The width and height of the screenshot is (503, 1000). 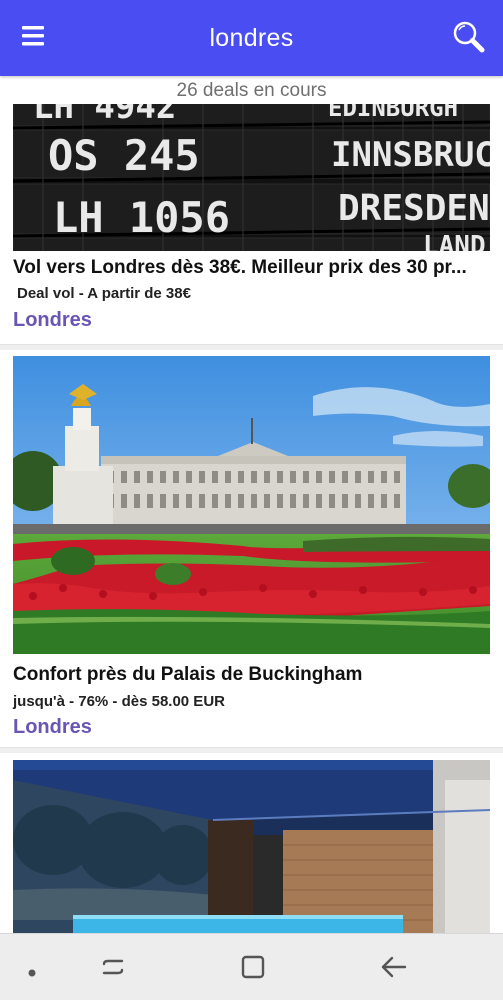 What do you see at coordinates (251, 90) in the screenshot?
I see `deals-count-label: 26 deals en cours` at bounding box center [251, 90].